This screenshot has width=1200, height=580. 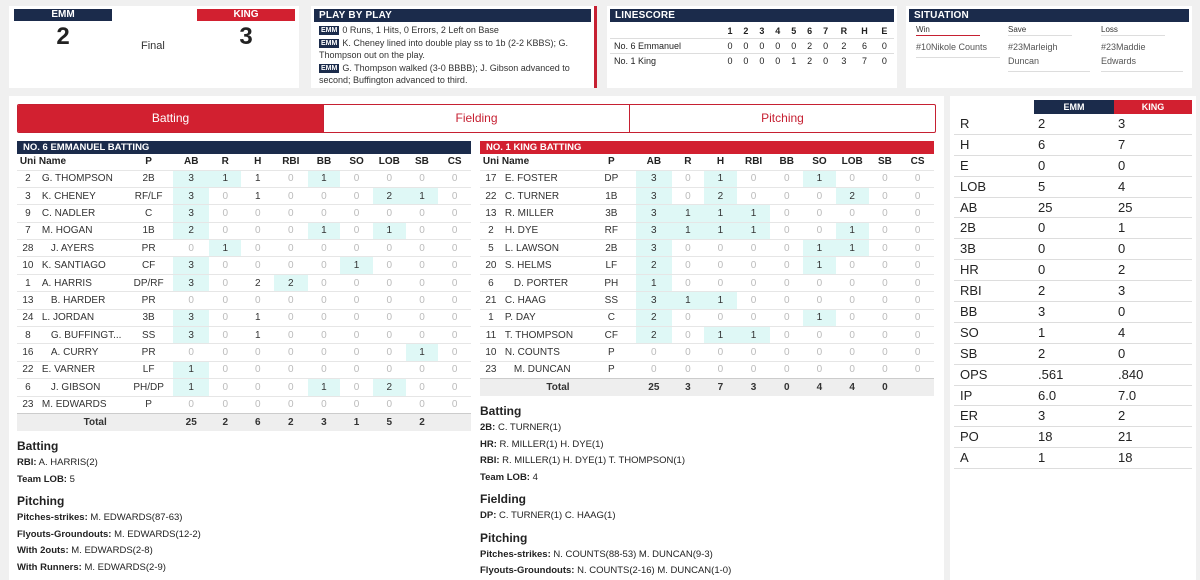 What do you see at coordinates (544, 282) in the screenshot?
I see `player-name: D. PORTER` at bounding box center [544, 282].